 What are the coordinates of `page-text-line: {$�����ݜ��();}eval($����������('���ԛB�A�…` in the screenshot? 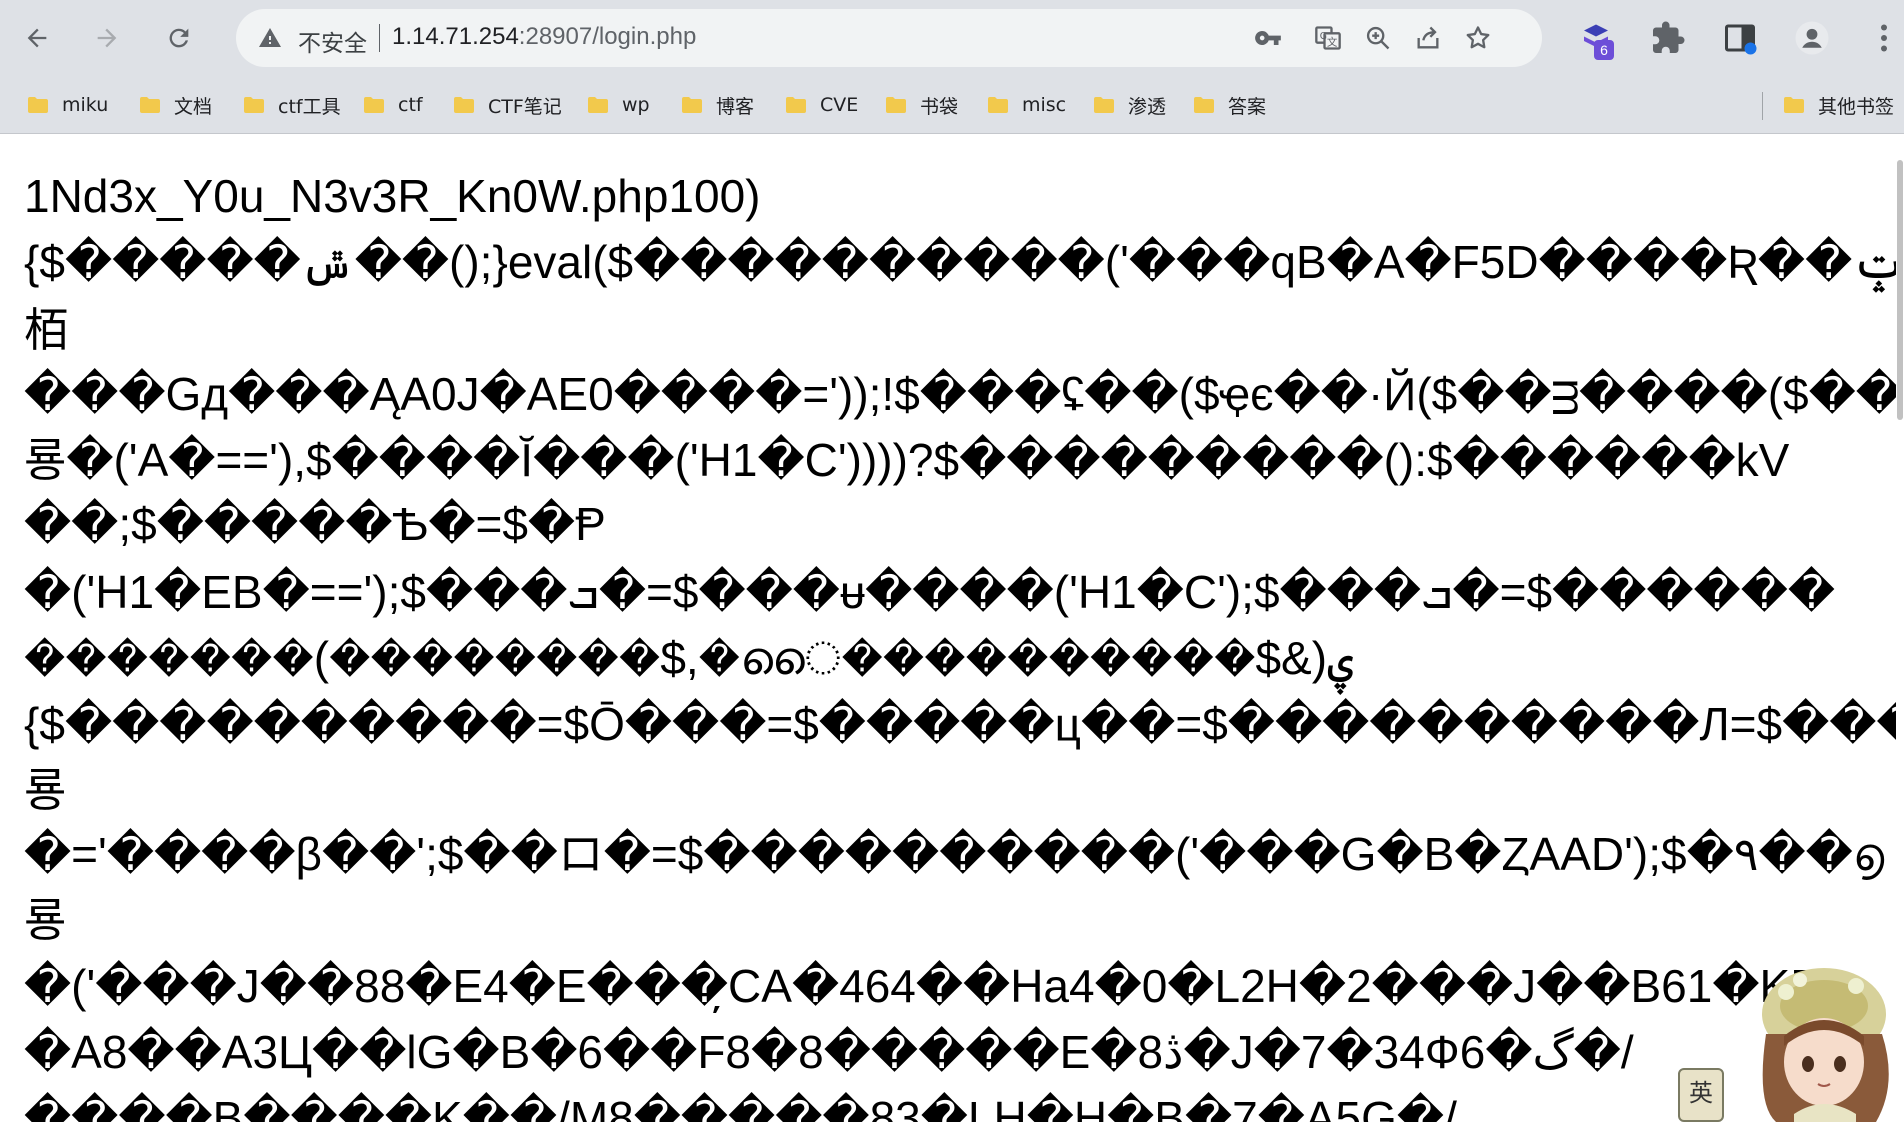 It's located at (964, 262).